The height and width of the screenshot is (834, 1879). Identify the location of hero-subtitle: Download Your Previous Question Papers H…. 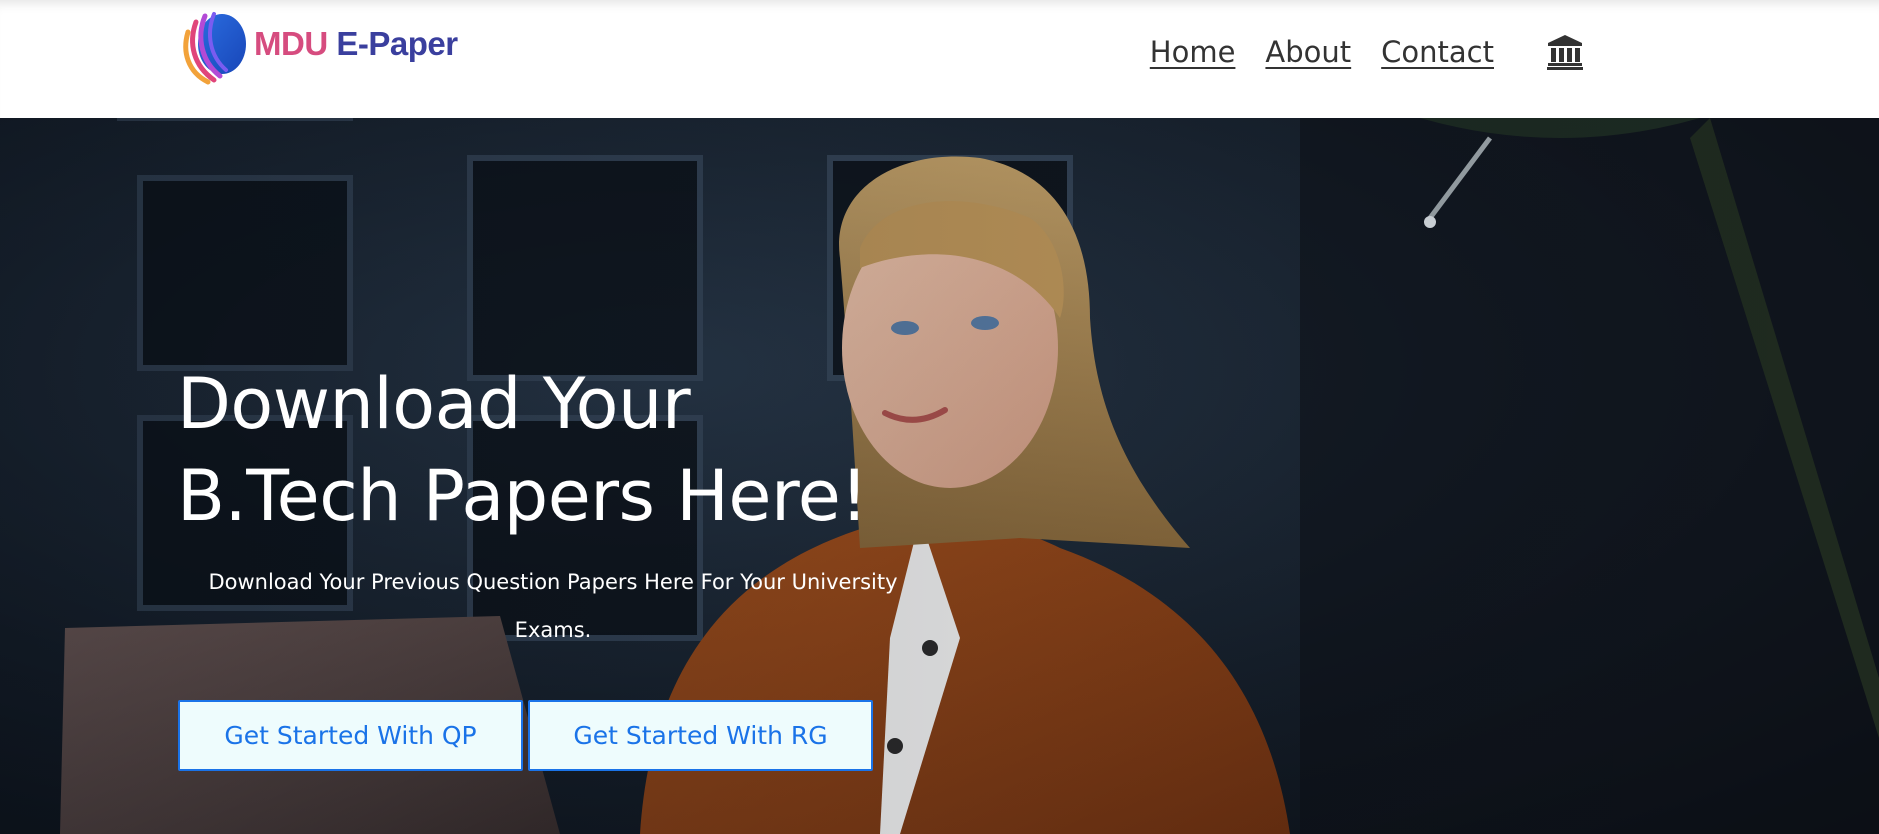
(553, 606).